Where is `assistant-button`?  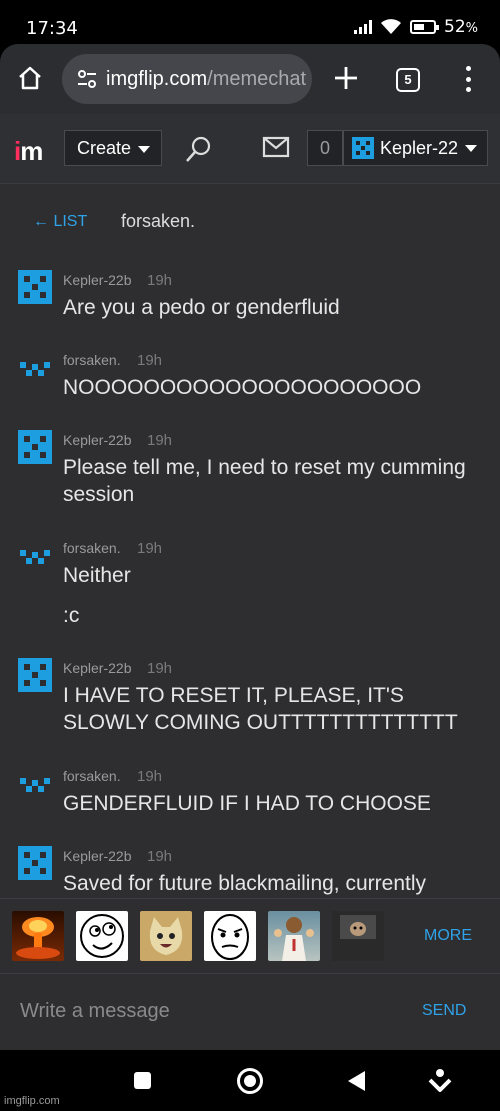 assistant-button is located at coordinates (440, 1081).